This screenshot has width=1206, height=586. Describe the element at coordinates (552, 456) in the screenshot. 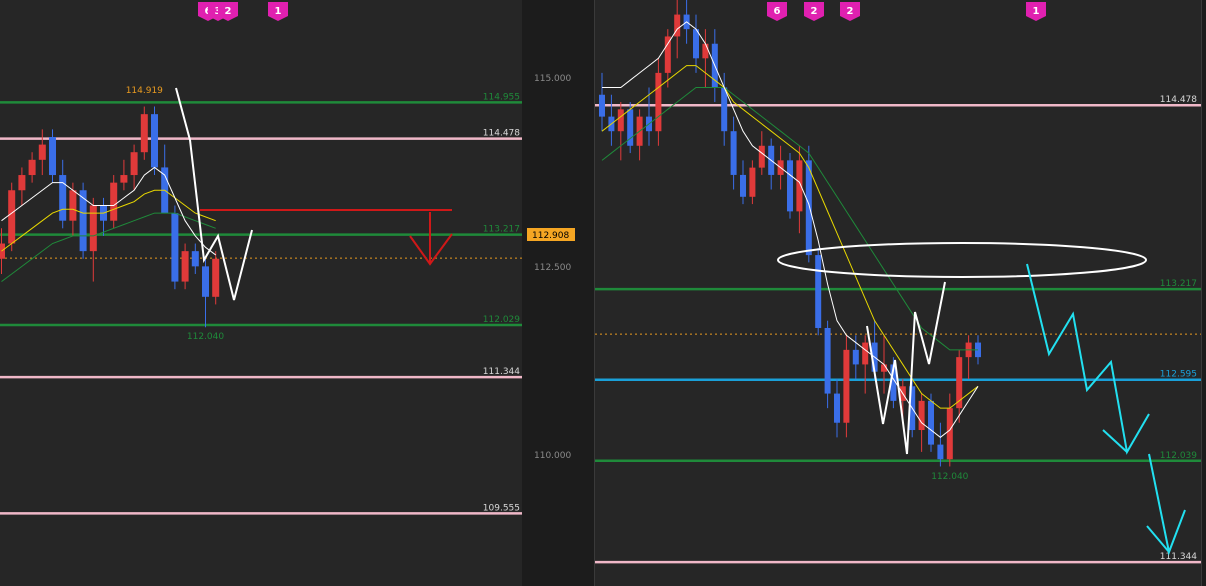

I see `axis-tick-110: 110.000` at that location.